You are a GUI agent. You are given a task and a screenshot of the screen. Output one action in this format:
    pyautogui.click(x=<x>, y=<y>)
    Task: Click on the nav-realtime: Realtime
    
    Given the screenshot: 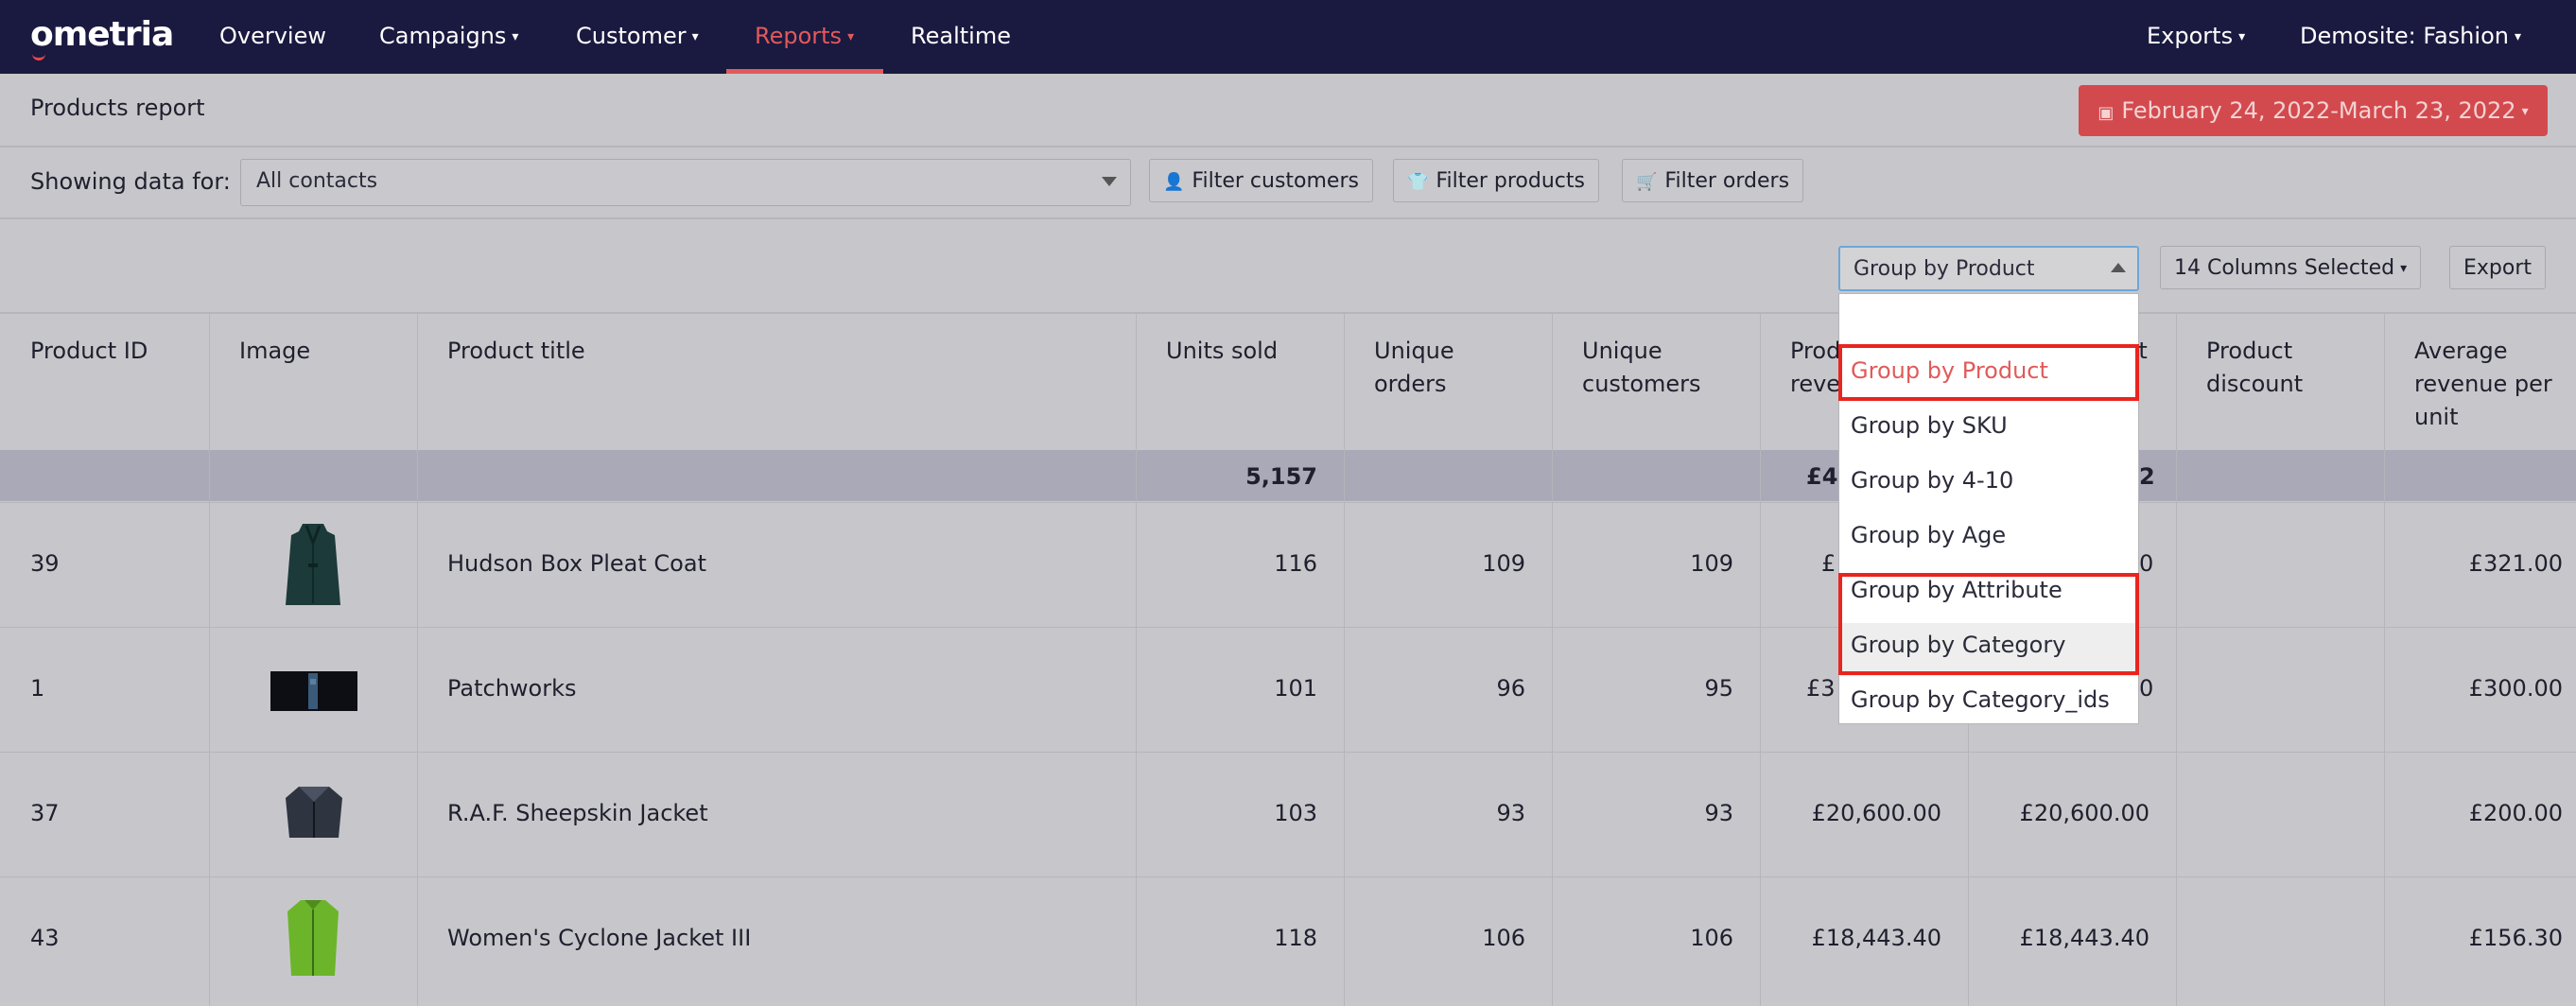 What is the action you would take?
    pyautogui.click(x=961, y=36)
    